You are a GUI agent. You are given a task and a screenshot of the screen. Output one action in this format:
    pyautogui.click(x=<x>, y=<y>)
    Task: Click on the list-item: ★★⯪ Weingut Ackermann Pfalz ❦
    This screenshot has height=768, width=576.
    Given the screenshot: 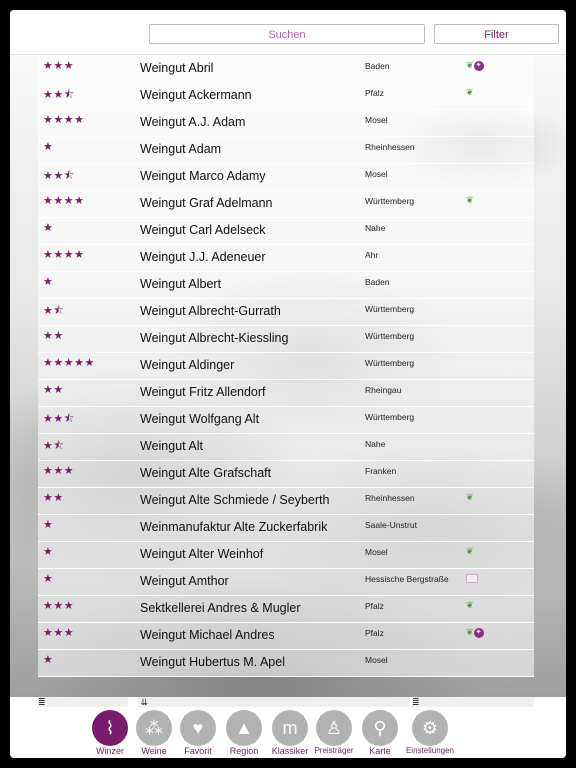 What is the action you would take?
    pyautogui.click(x=286, y=96)
    